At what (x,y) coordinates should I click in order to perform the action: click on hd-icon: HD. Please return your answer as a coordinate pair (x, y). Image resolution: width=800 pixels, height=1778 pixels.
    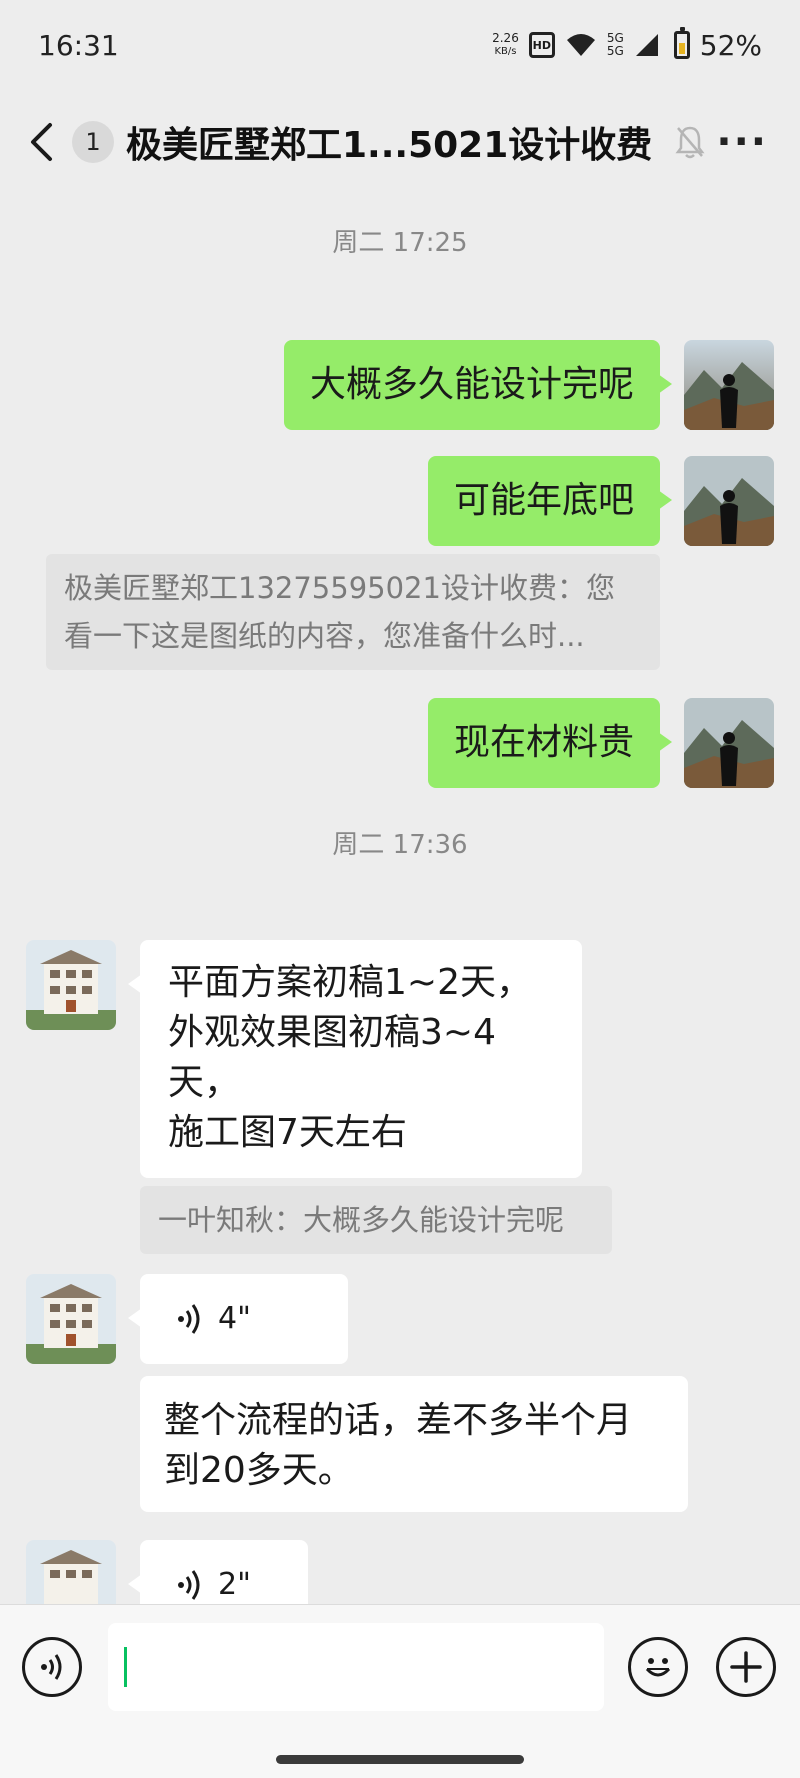
    Looking at the image, I should click on (541, 45).